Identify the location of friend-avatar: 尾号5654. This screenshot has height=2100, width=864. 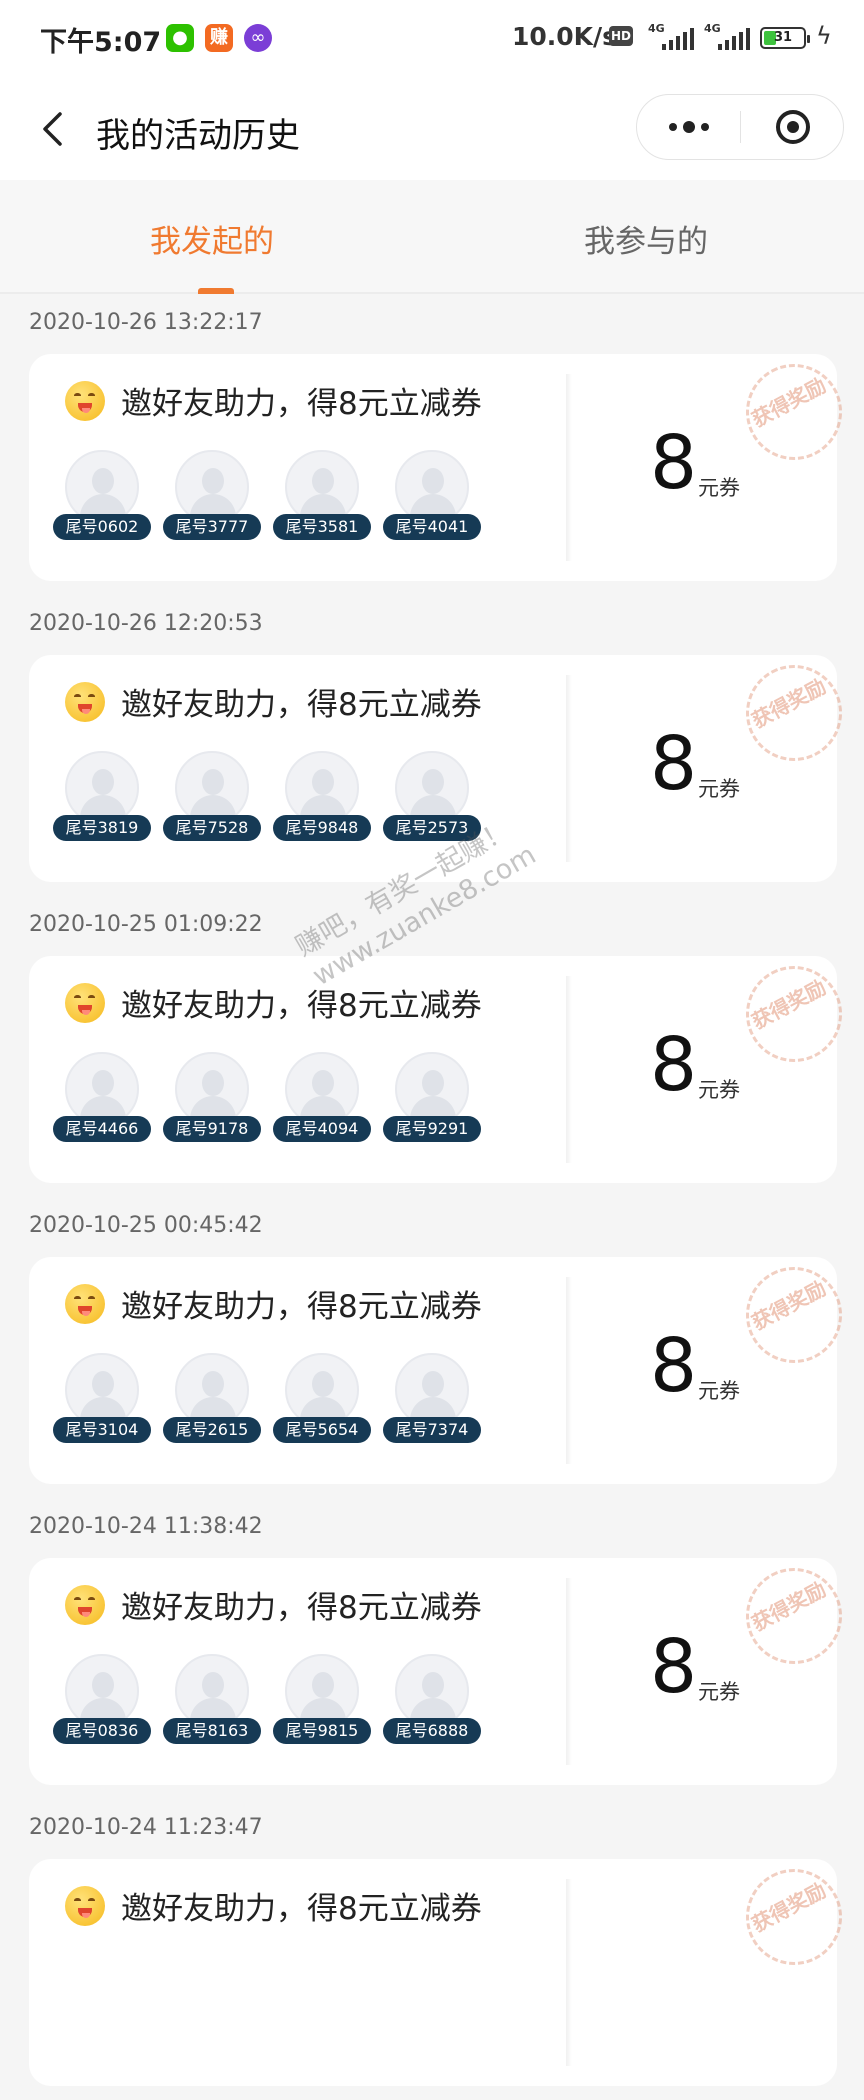
(323, 1399).